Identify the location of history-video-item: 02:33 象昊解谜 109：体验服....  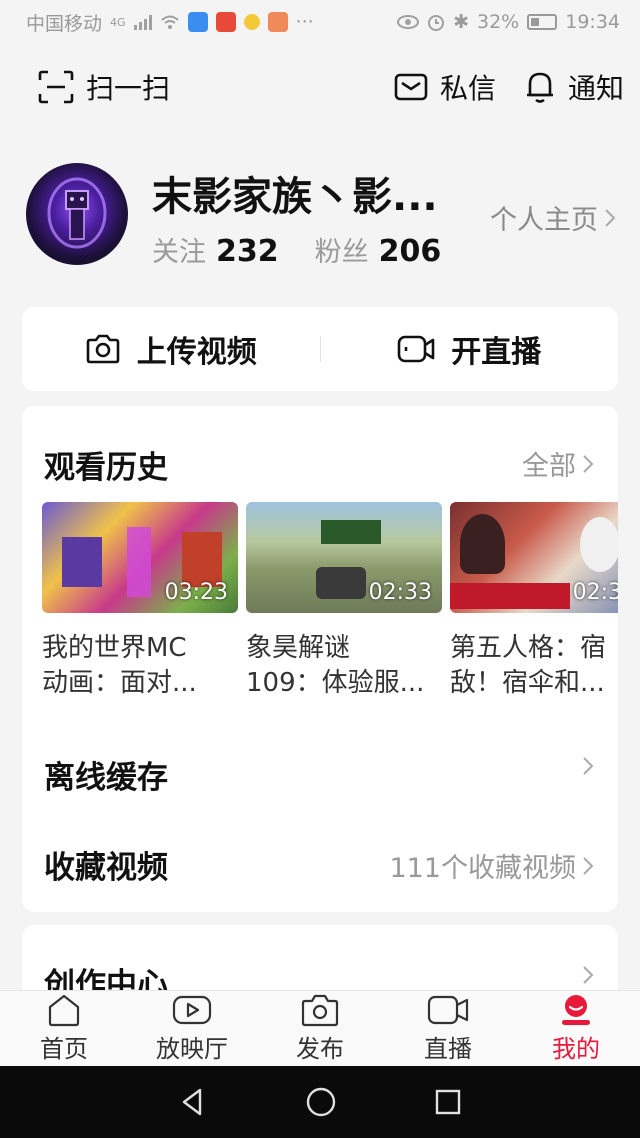
(344, 603).